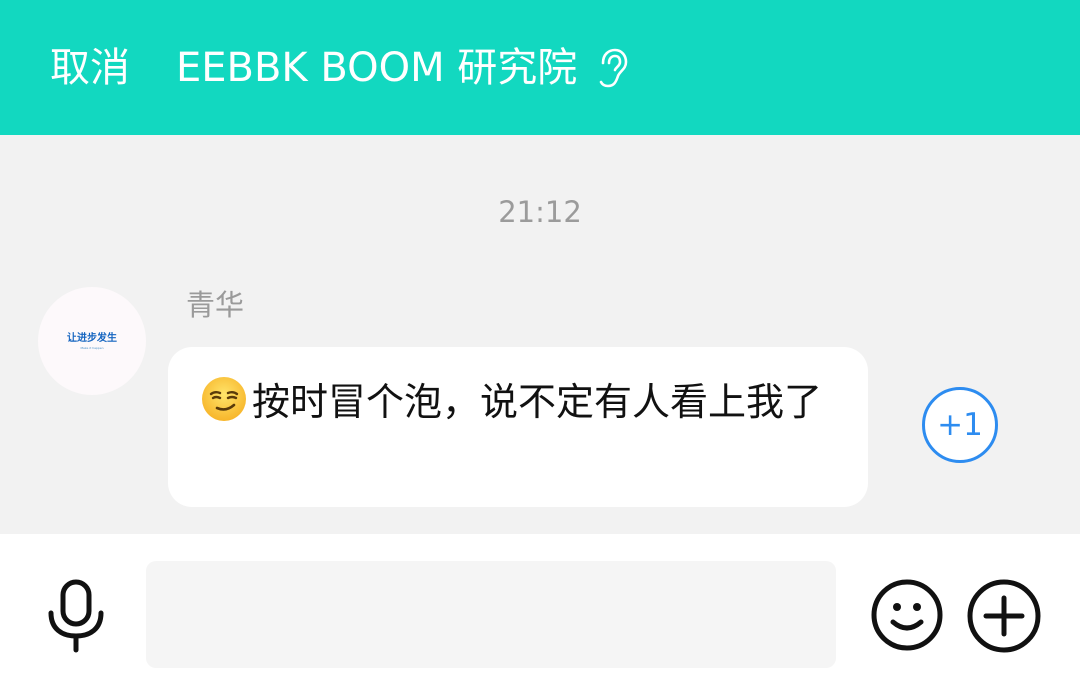 The image size is (1080, 696). I want to click on message-bubble: 按时冒个泡，说不定有人看上我了, so click(518, 427).